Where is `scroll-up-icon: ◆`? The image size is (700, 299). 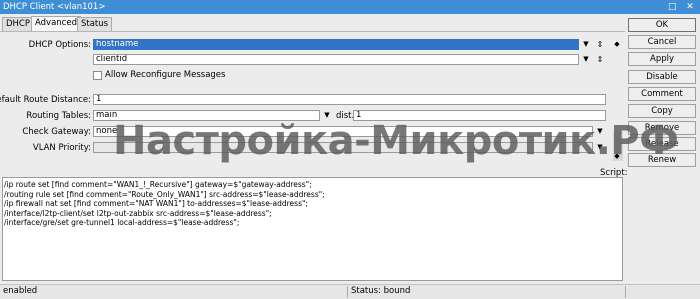 scroll-up-icon: ◆ is located at coordinates (617, 44).